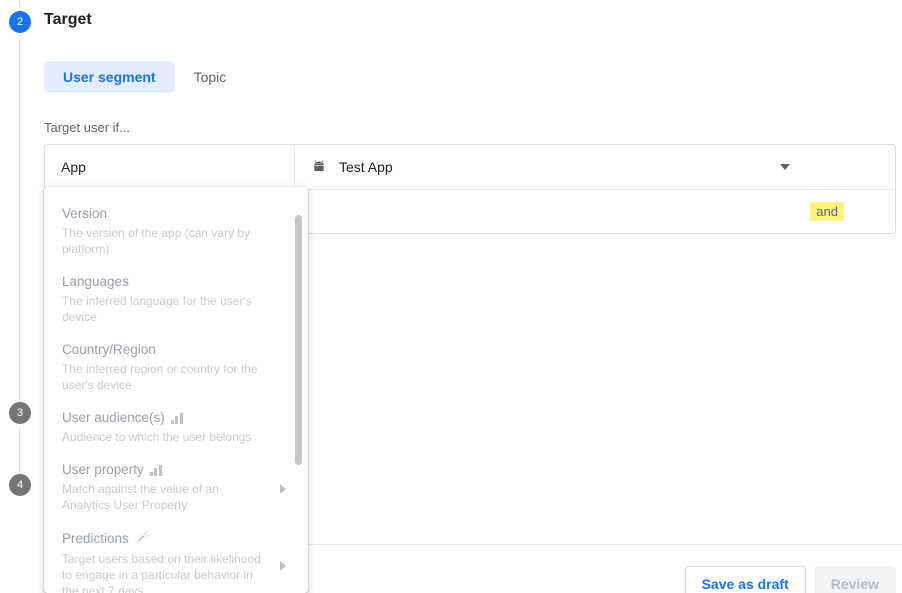 Image resolution: width=902 pixels, height=593 pixels. I want to click on operator-chip-and: and, so click(827, 211).